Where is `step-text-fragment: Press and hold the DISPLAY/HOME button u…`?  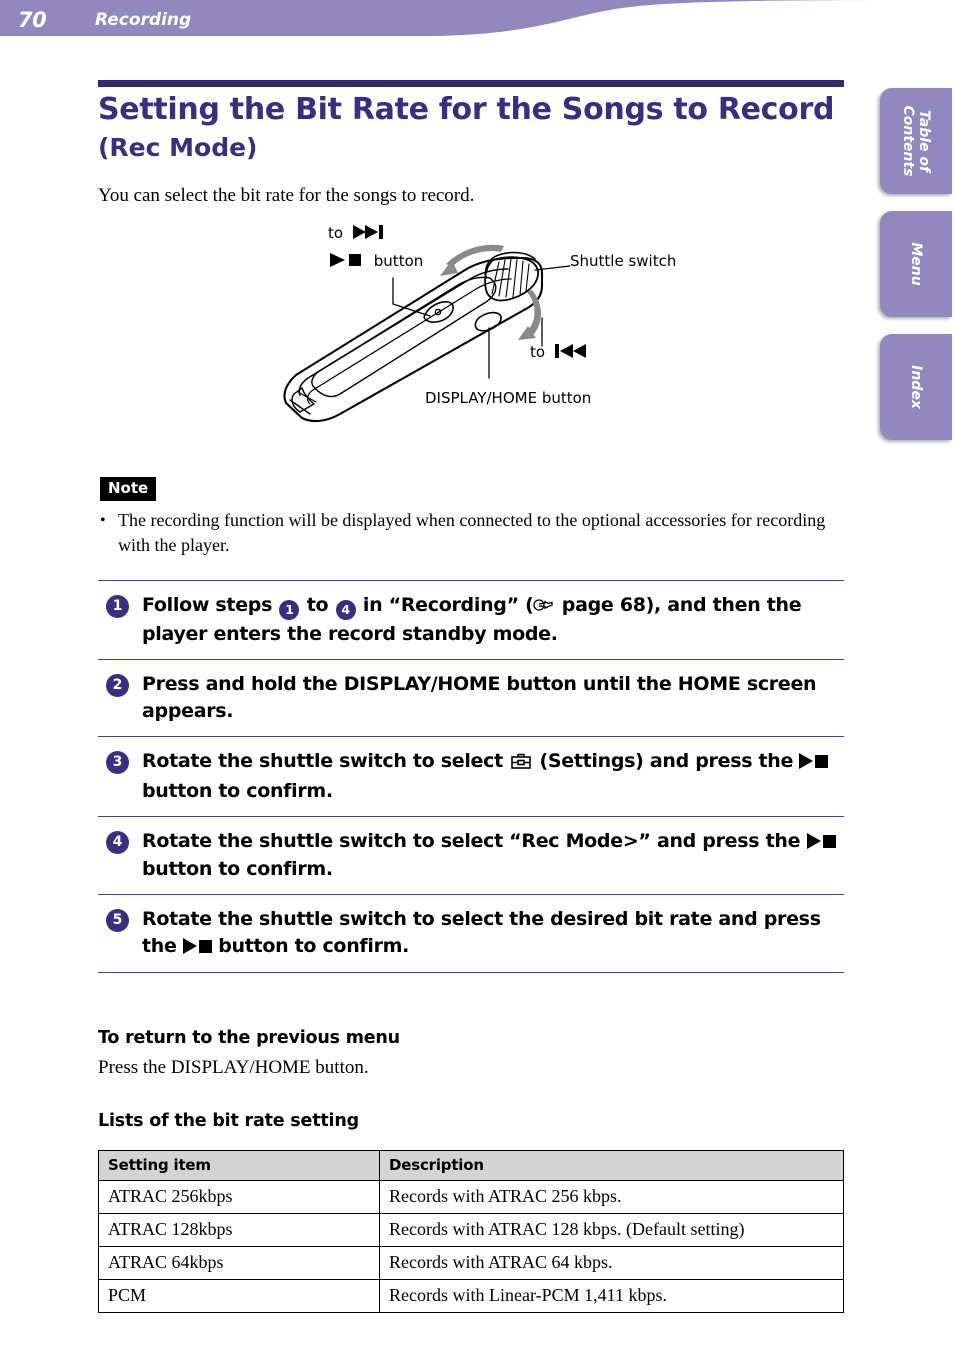
step-text-fragment: Press and hold the DISPLAY/HOME button u… is located at coordinates (479, 697).